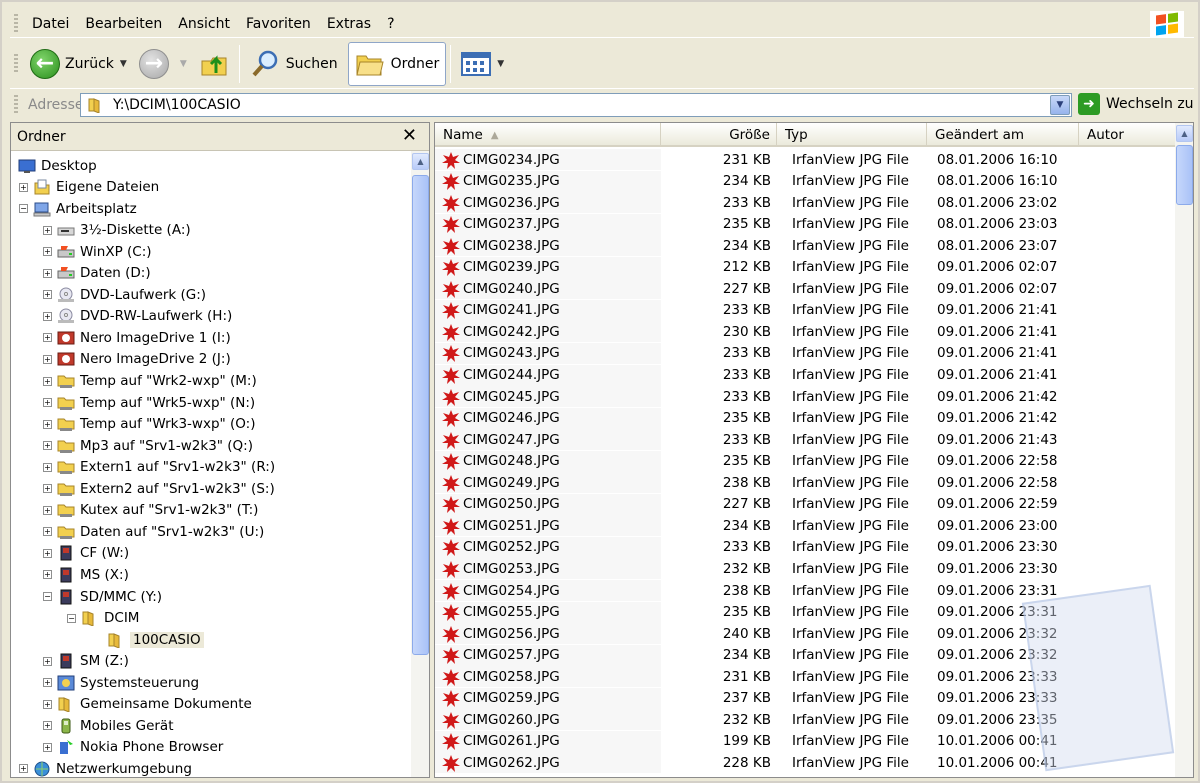 Image resolution: width=1200 pixels, height=783 pixels. What do you see at coordinates (97, 251) in the screenshot?
I see `tree-node: + WinXP (C:)` at bounding box center [97, 251].